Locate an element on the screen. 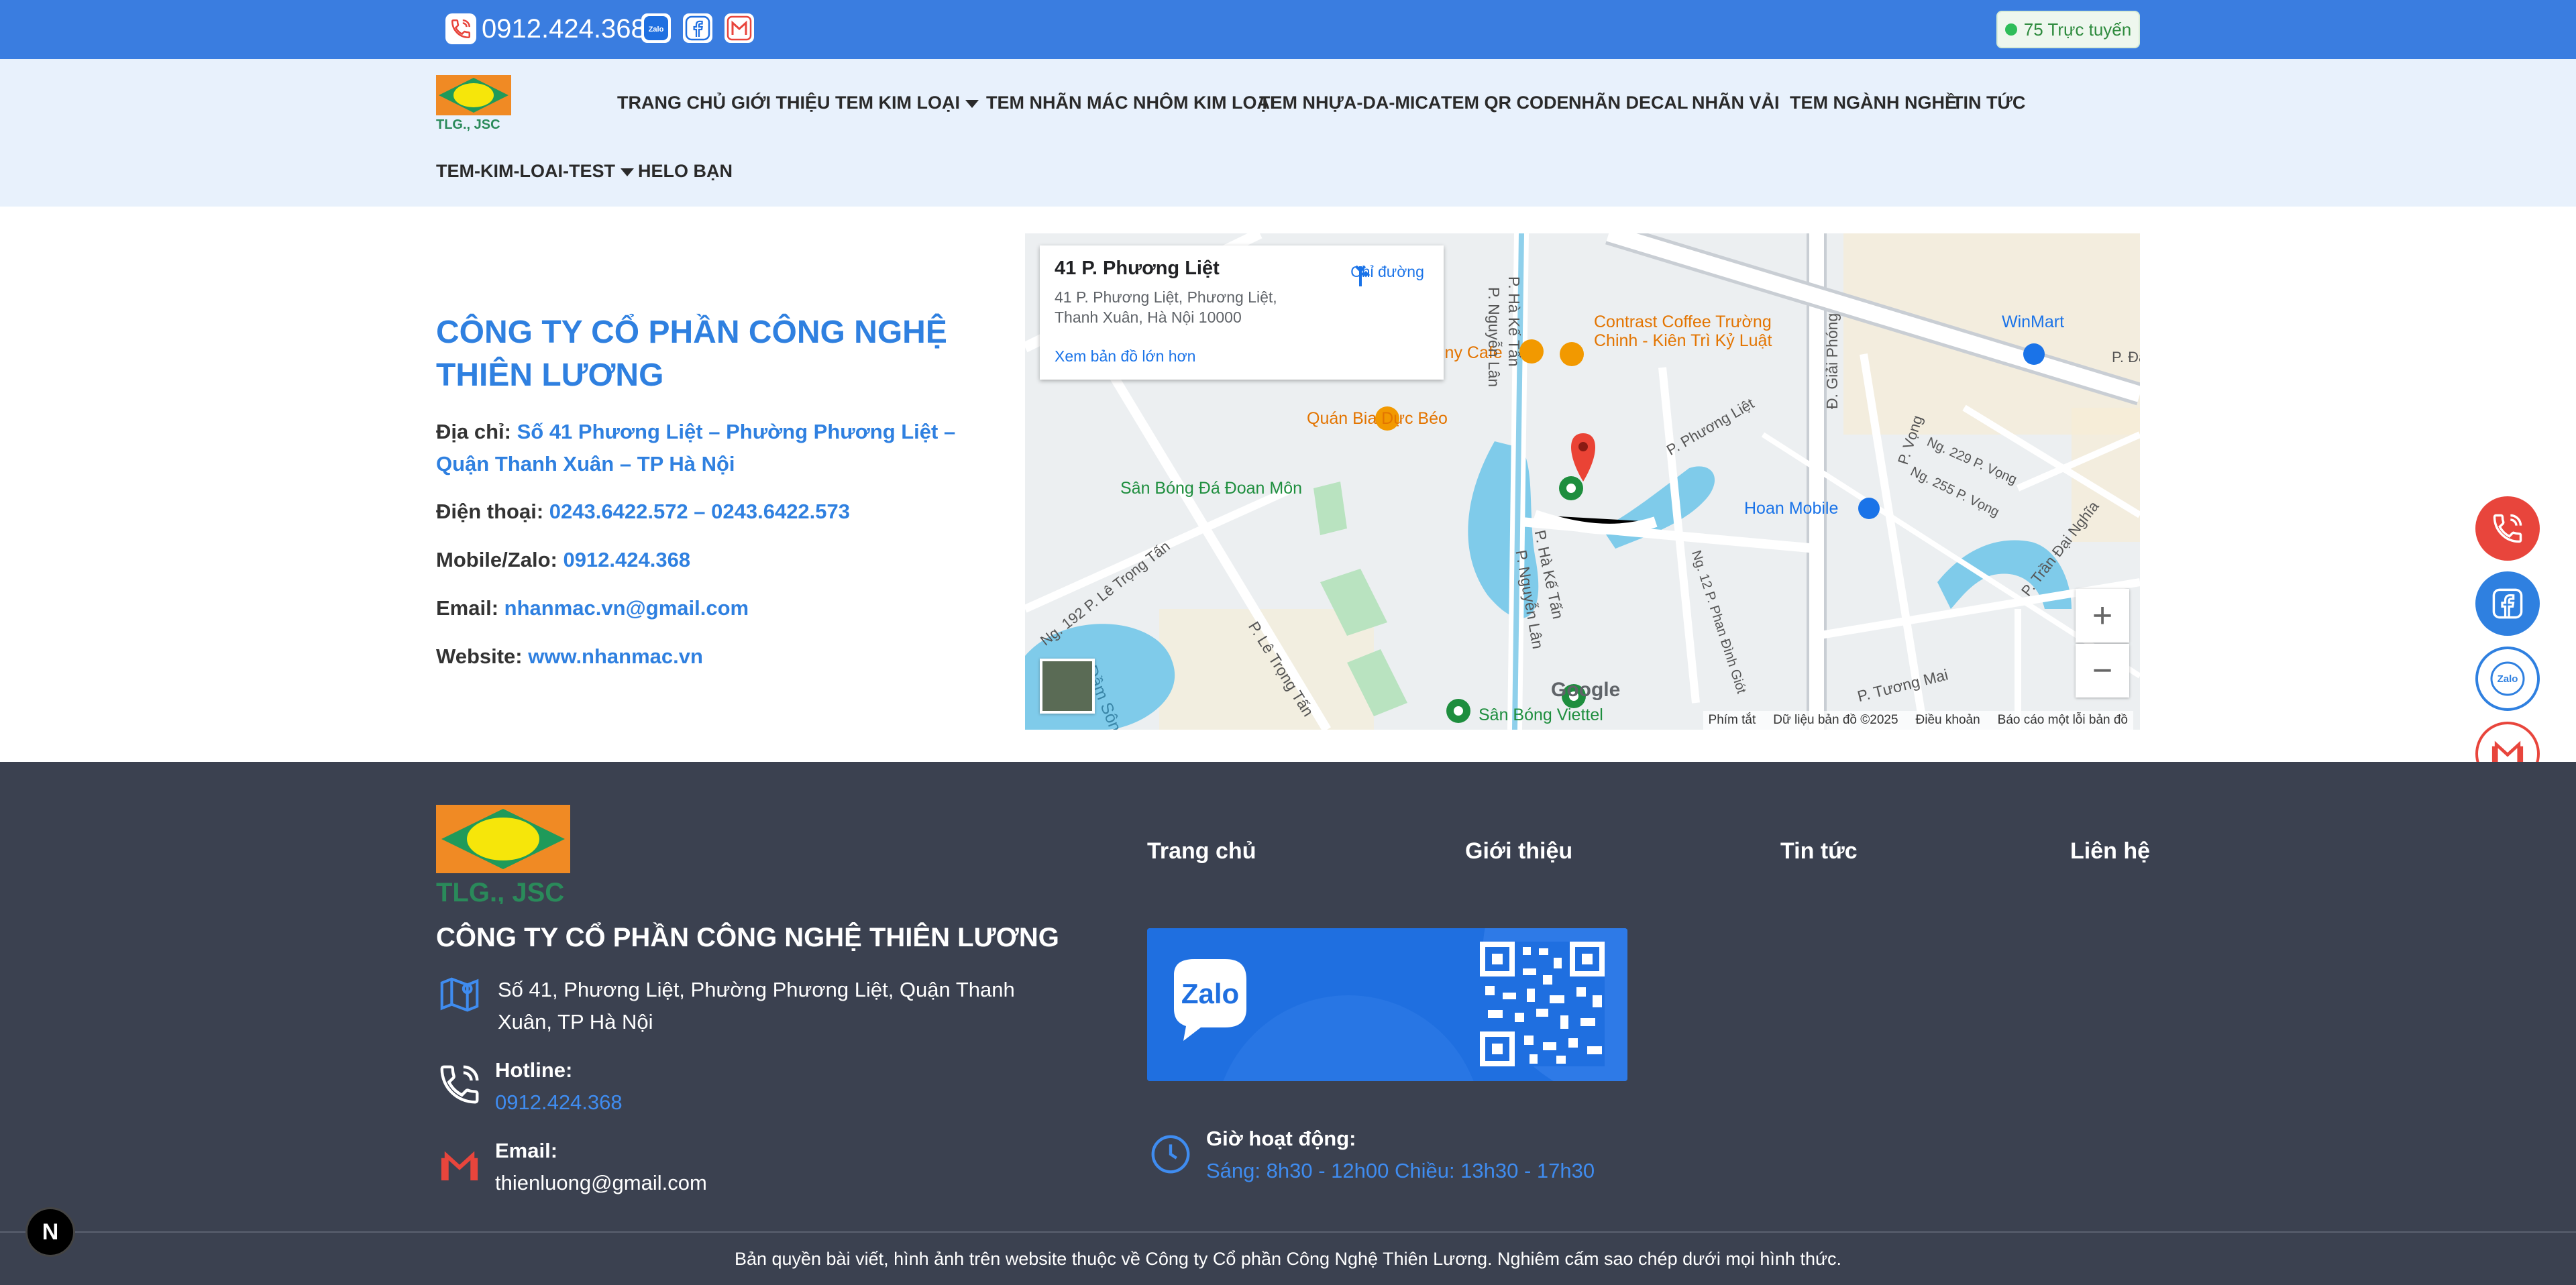 Image resolution: width=2576 pixels, height=1285 pixels. email-value: nhanmac.vn@gmail.com is located at coordinates (626, 608).